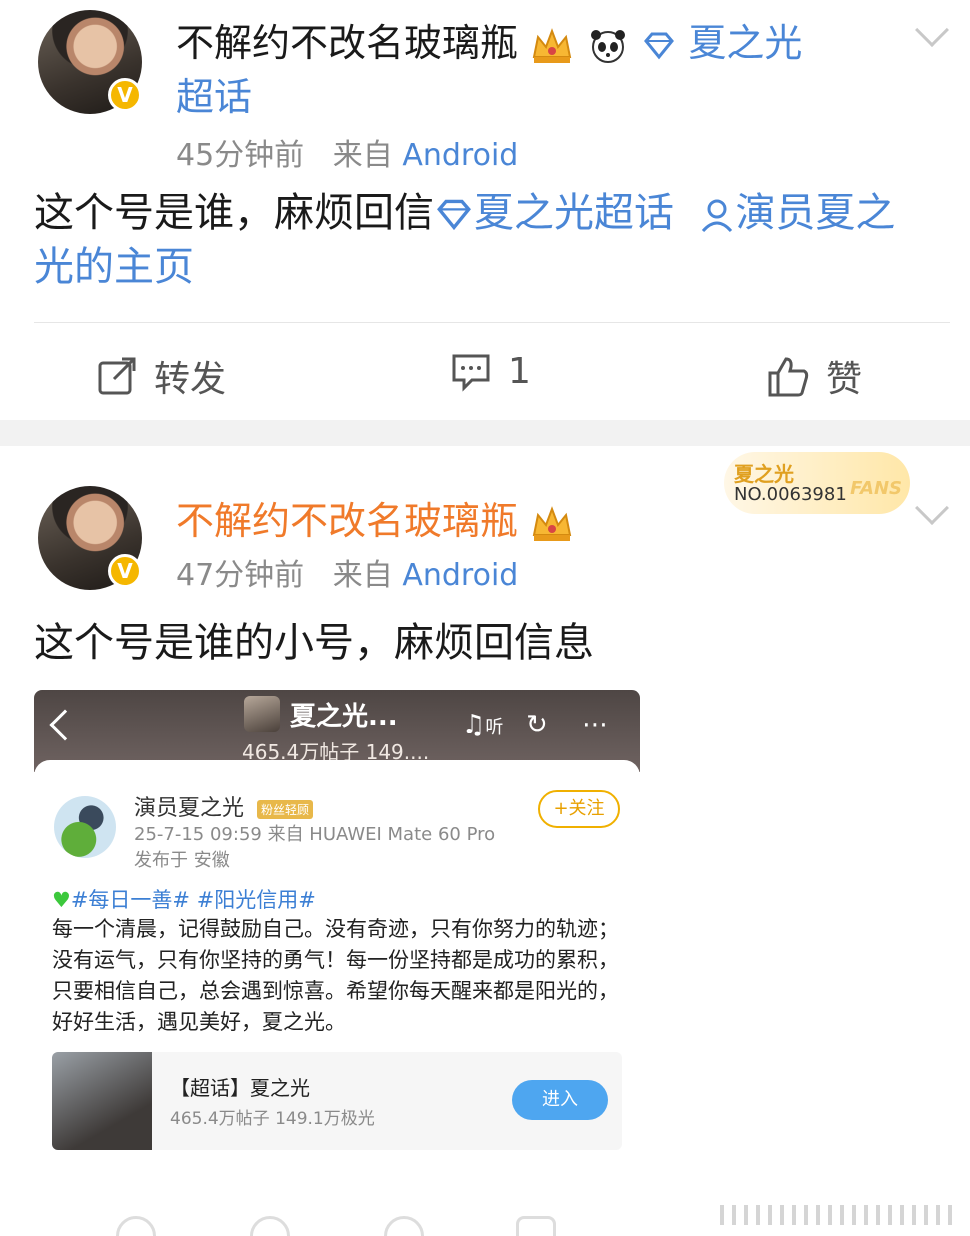 The width and height of the screenshot is (970, 1236). What do you see at coordinates (717, 216) in the screenshot?
I see `user-profile-icon` at bounding box center [717, 216].